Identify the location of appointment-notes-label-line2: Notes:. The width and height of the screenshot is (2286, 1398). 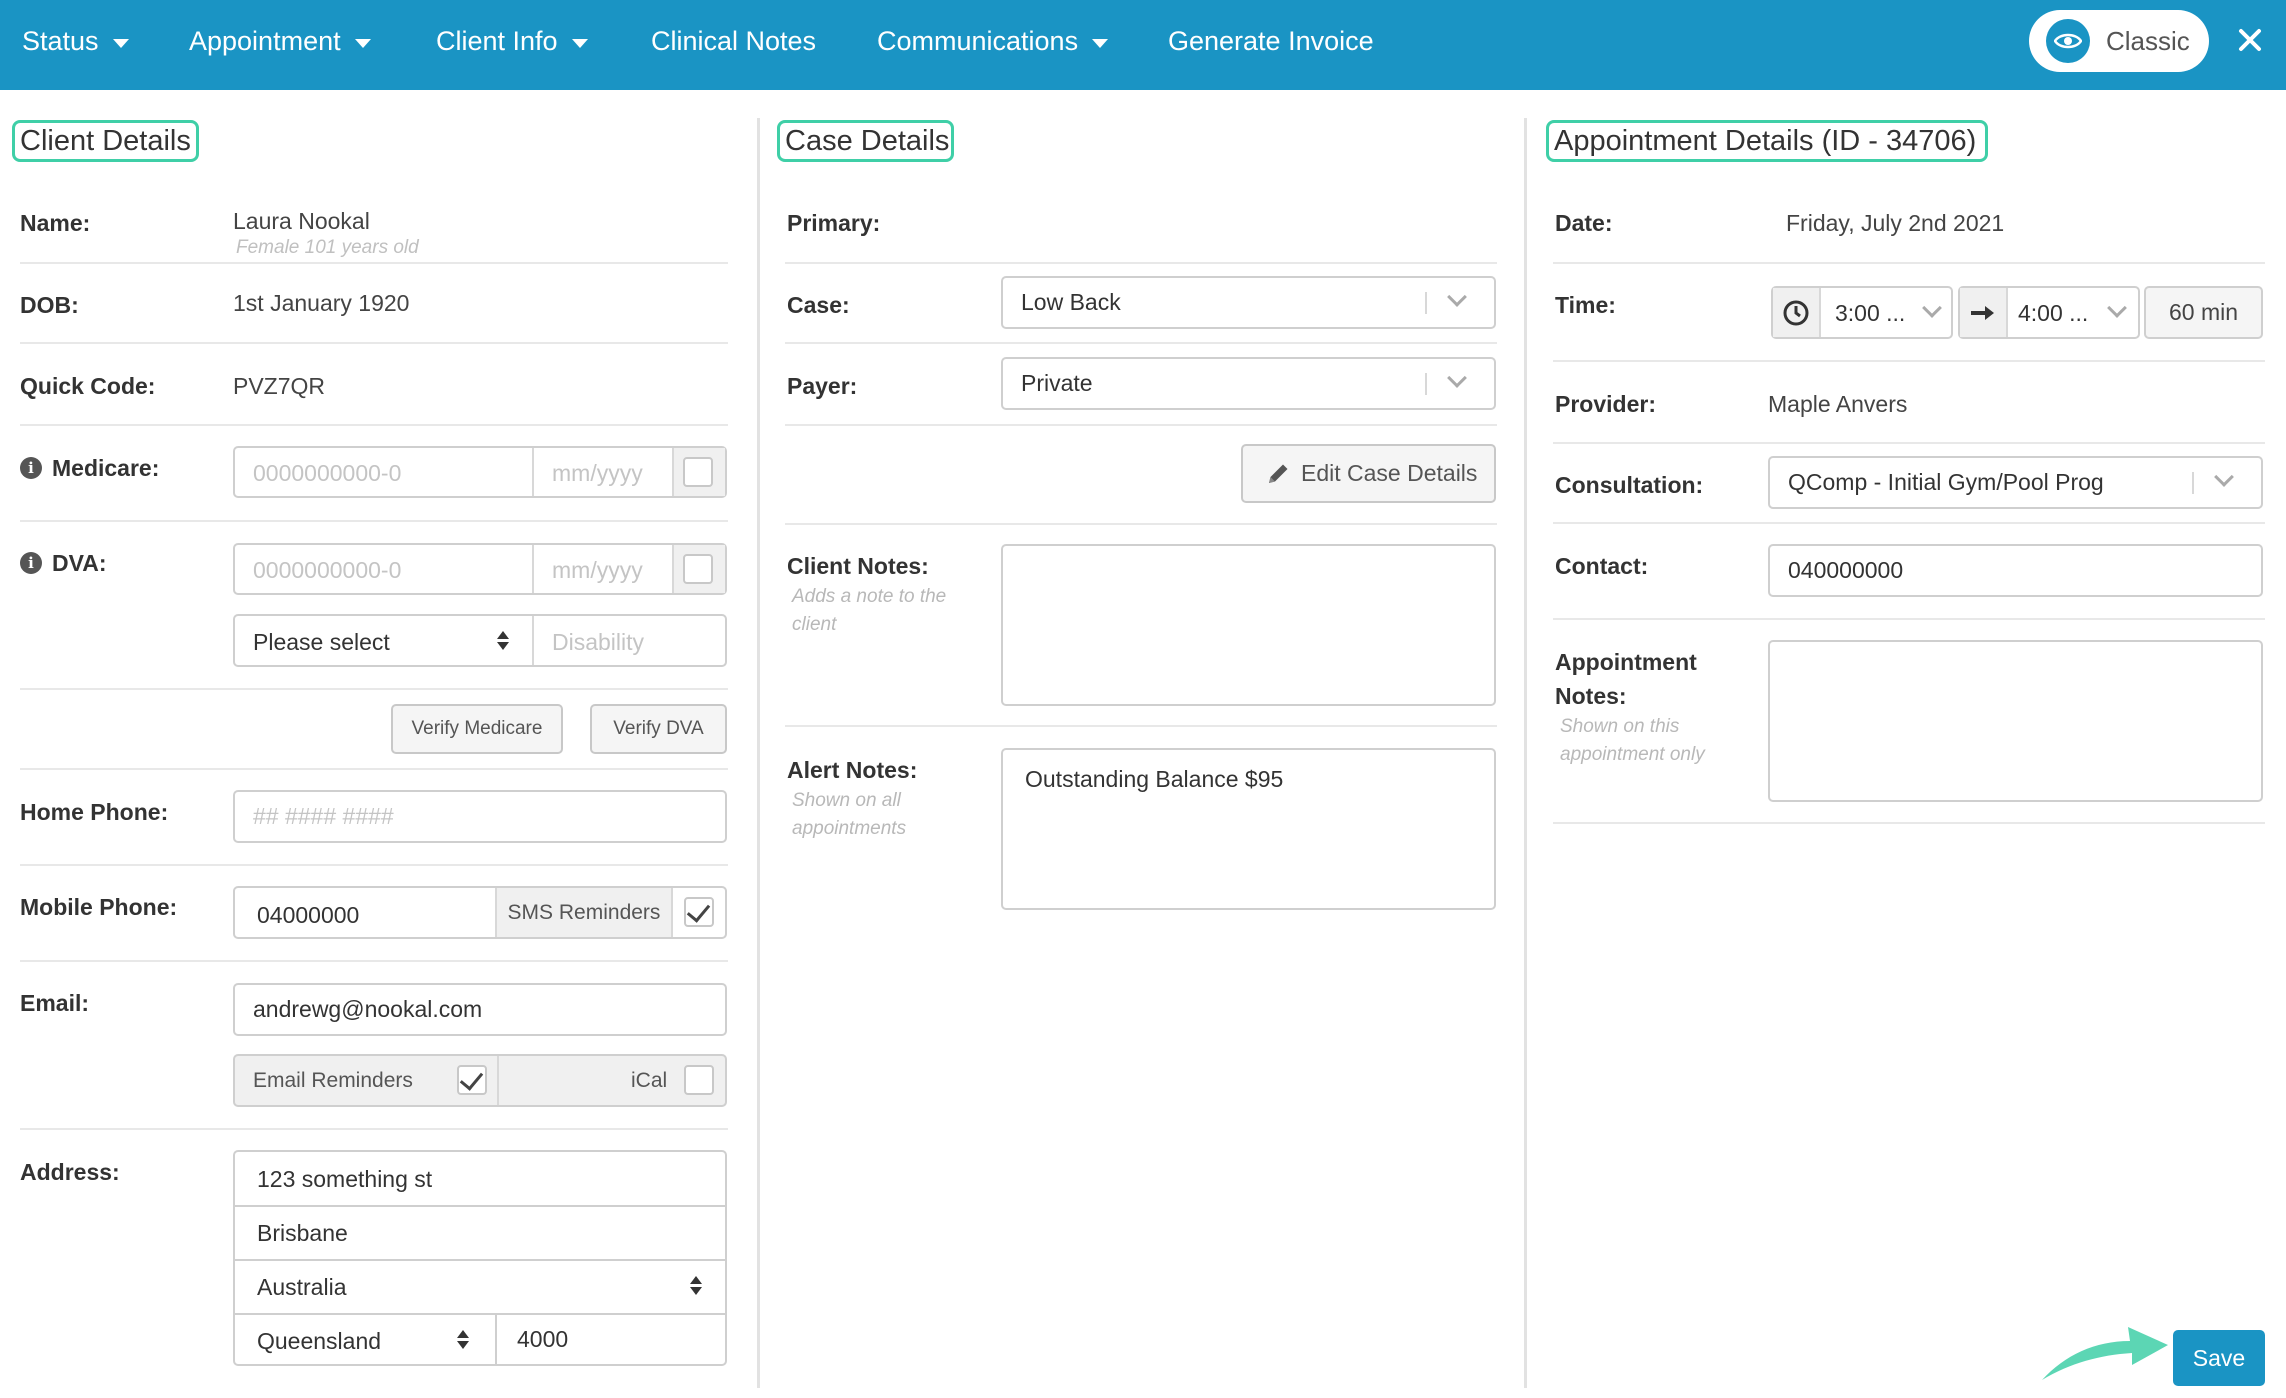
(1591, 696).